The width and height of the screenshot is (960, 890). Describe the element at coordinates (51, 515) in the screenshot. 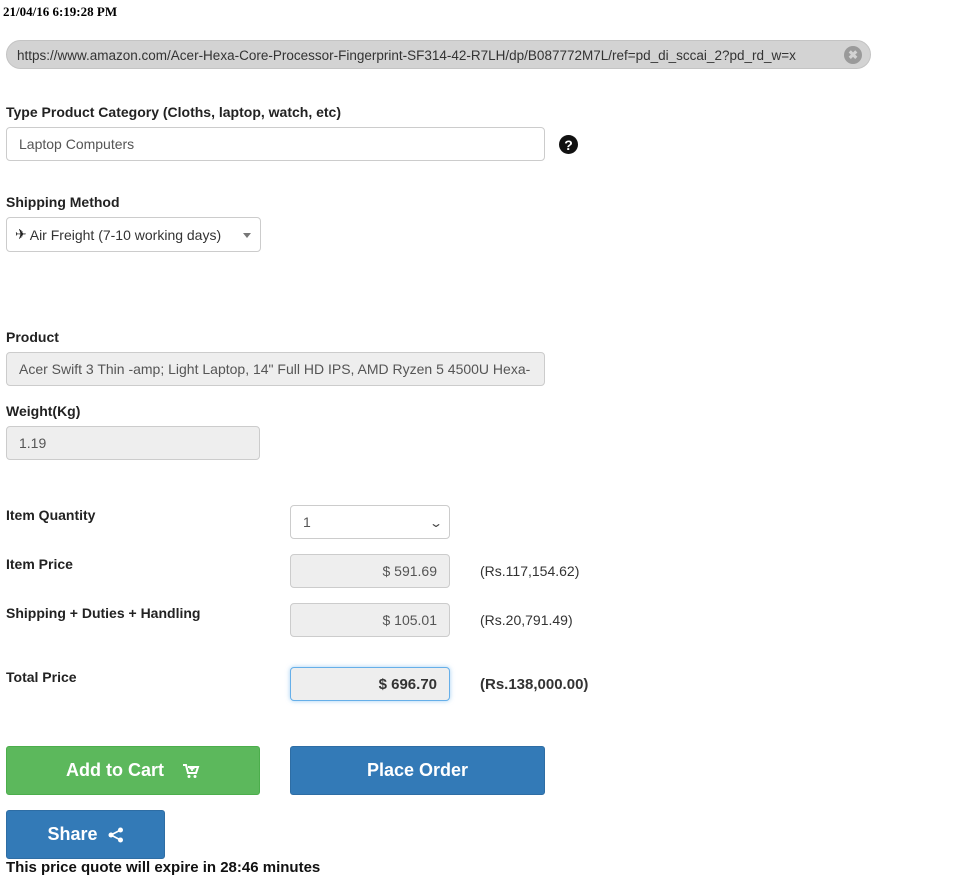

I see `quantity-label: Item Quantity` at that location.